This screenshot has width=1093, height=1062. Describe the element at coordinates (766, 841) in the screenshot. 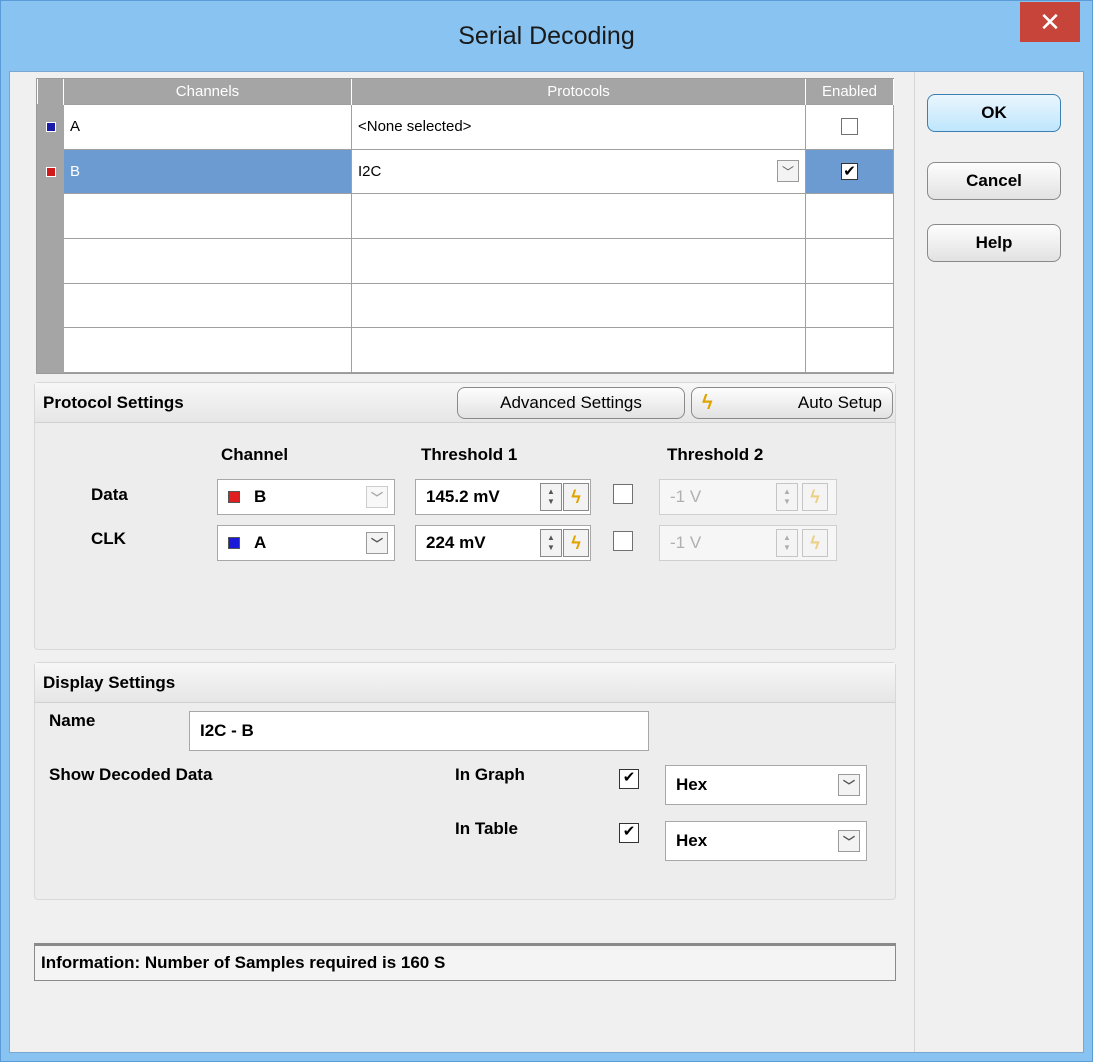

I see `in-table-format-select: Hex ﹀` at that location.